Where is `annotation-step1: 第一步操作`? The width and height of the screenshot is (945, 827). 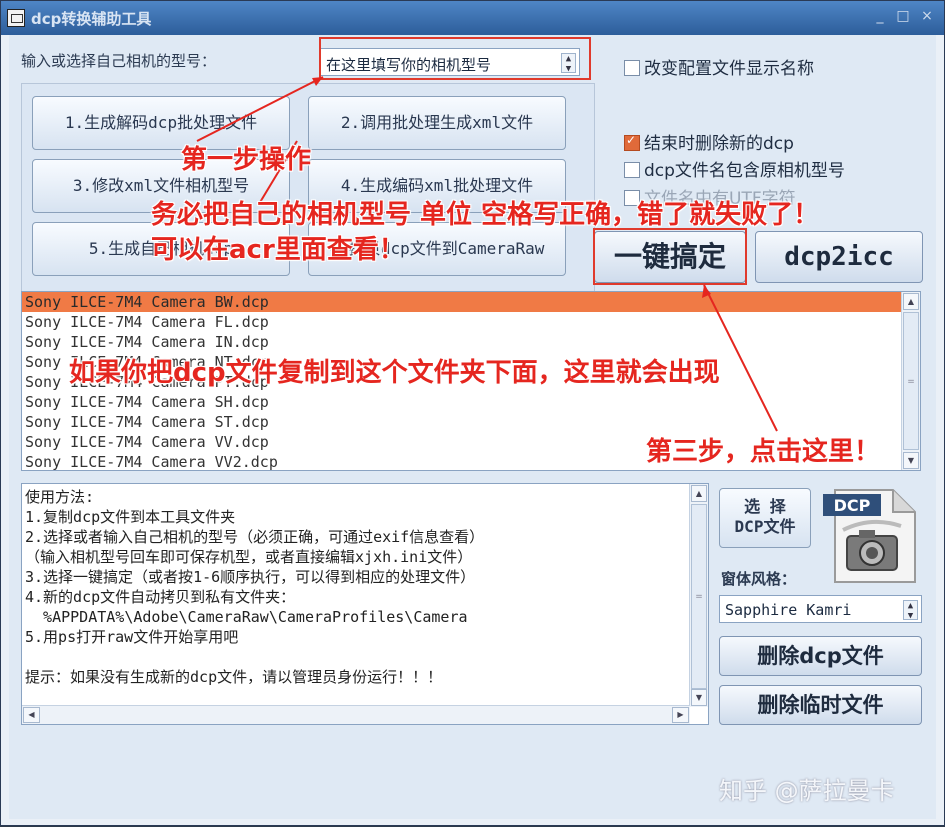
annotation-step1: 第一步操作 is located at coordinates (246, 160).